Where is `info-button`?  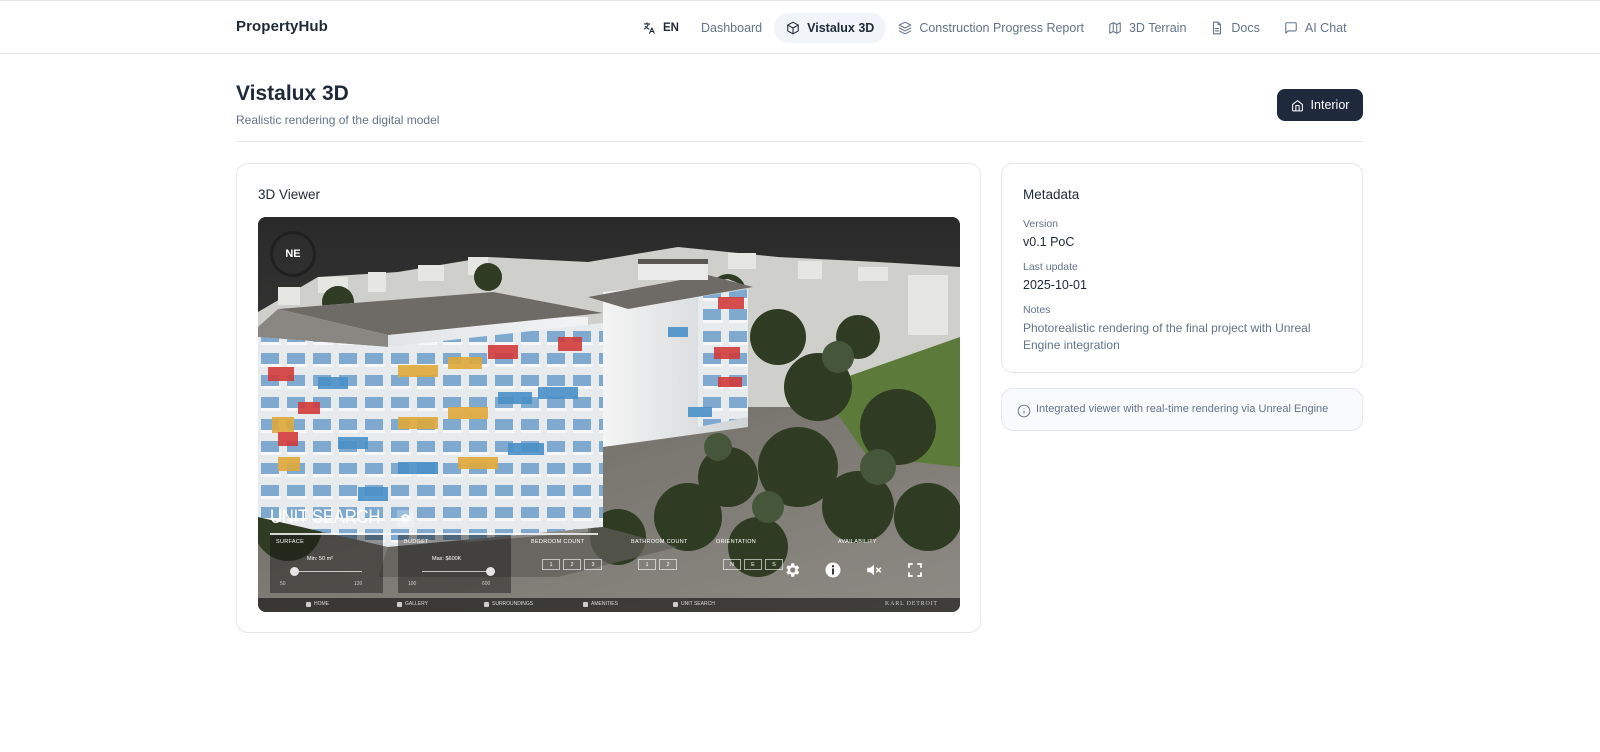 info-button is located at coordinates (833, 570).